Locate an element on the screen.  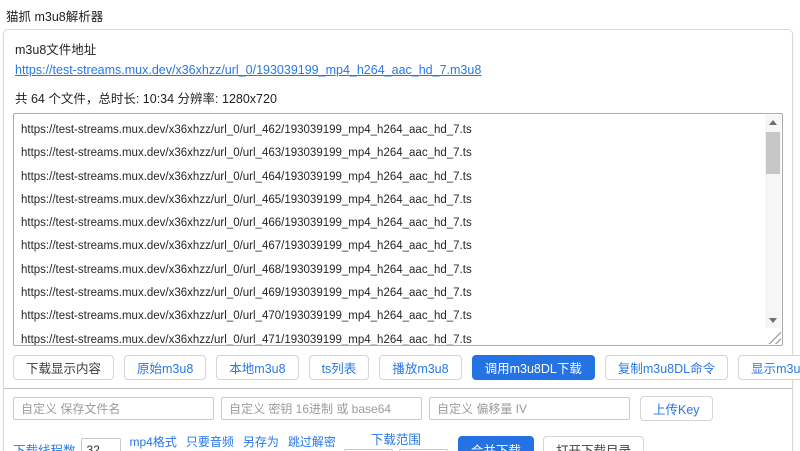
textarea-resize-grip-icon is located at coordinates (774, 337).